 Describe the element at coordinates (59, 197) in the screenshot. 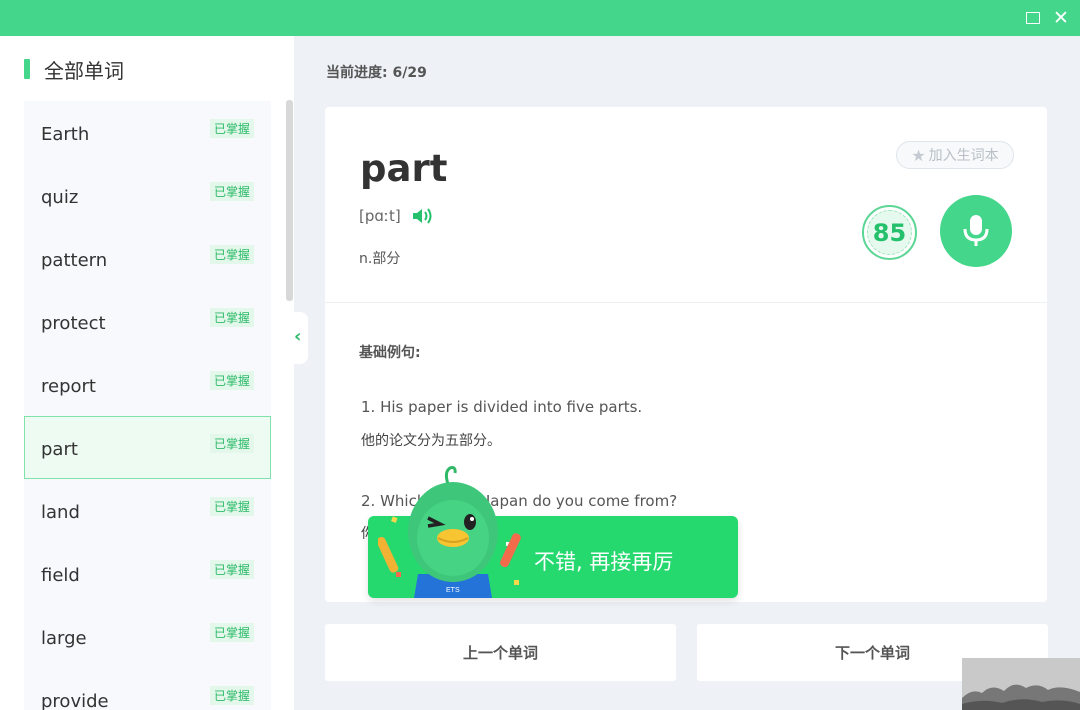

I see `word-item-label: quiz` at that location.